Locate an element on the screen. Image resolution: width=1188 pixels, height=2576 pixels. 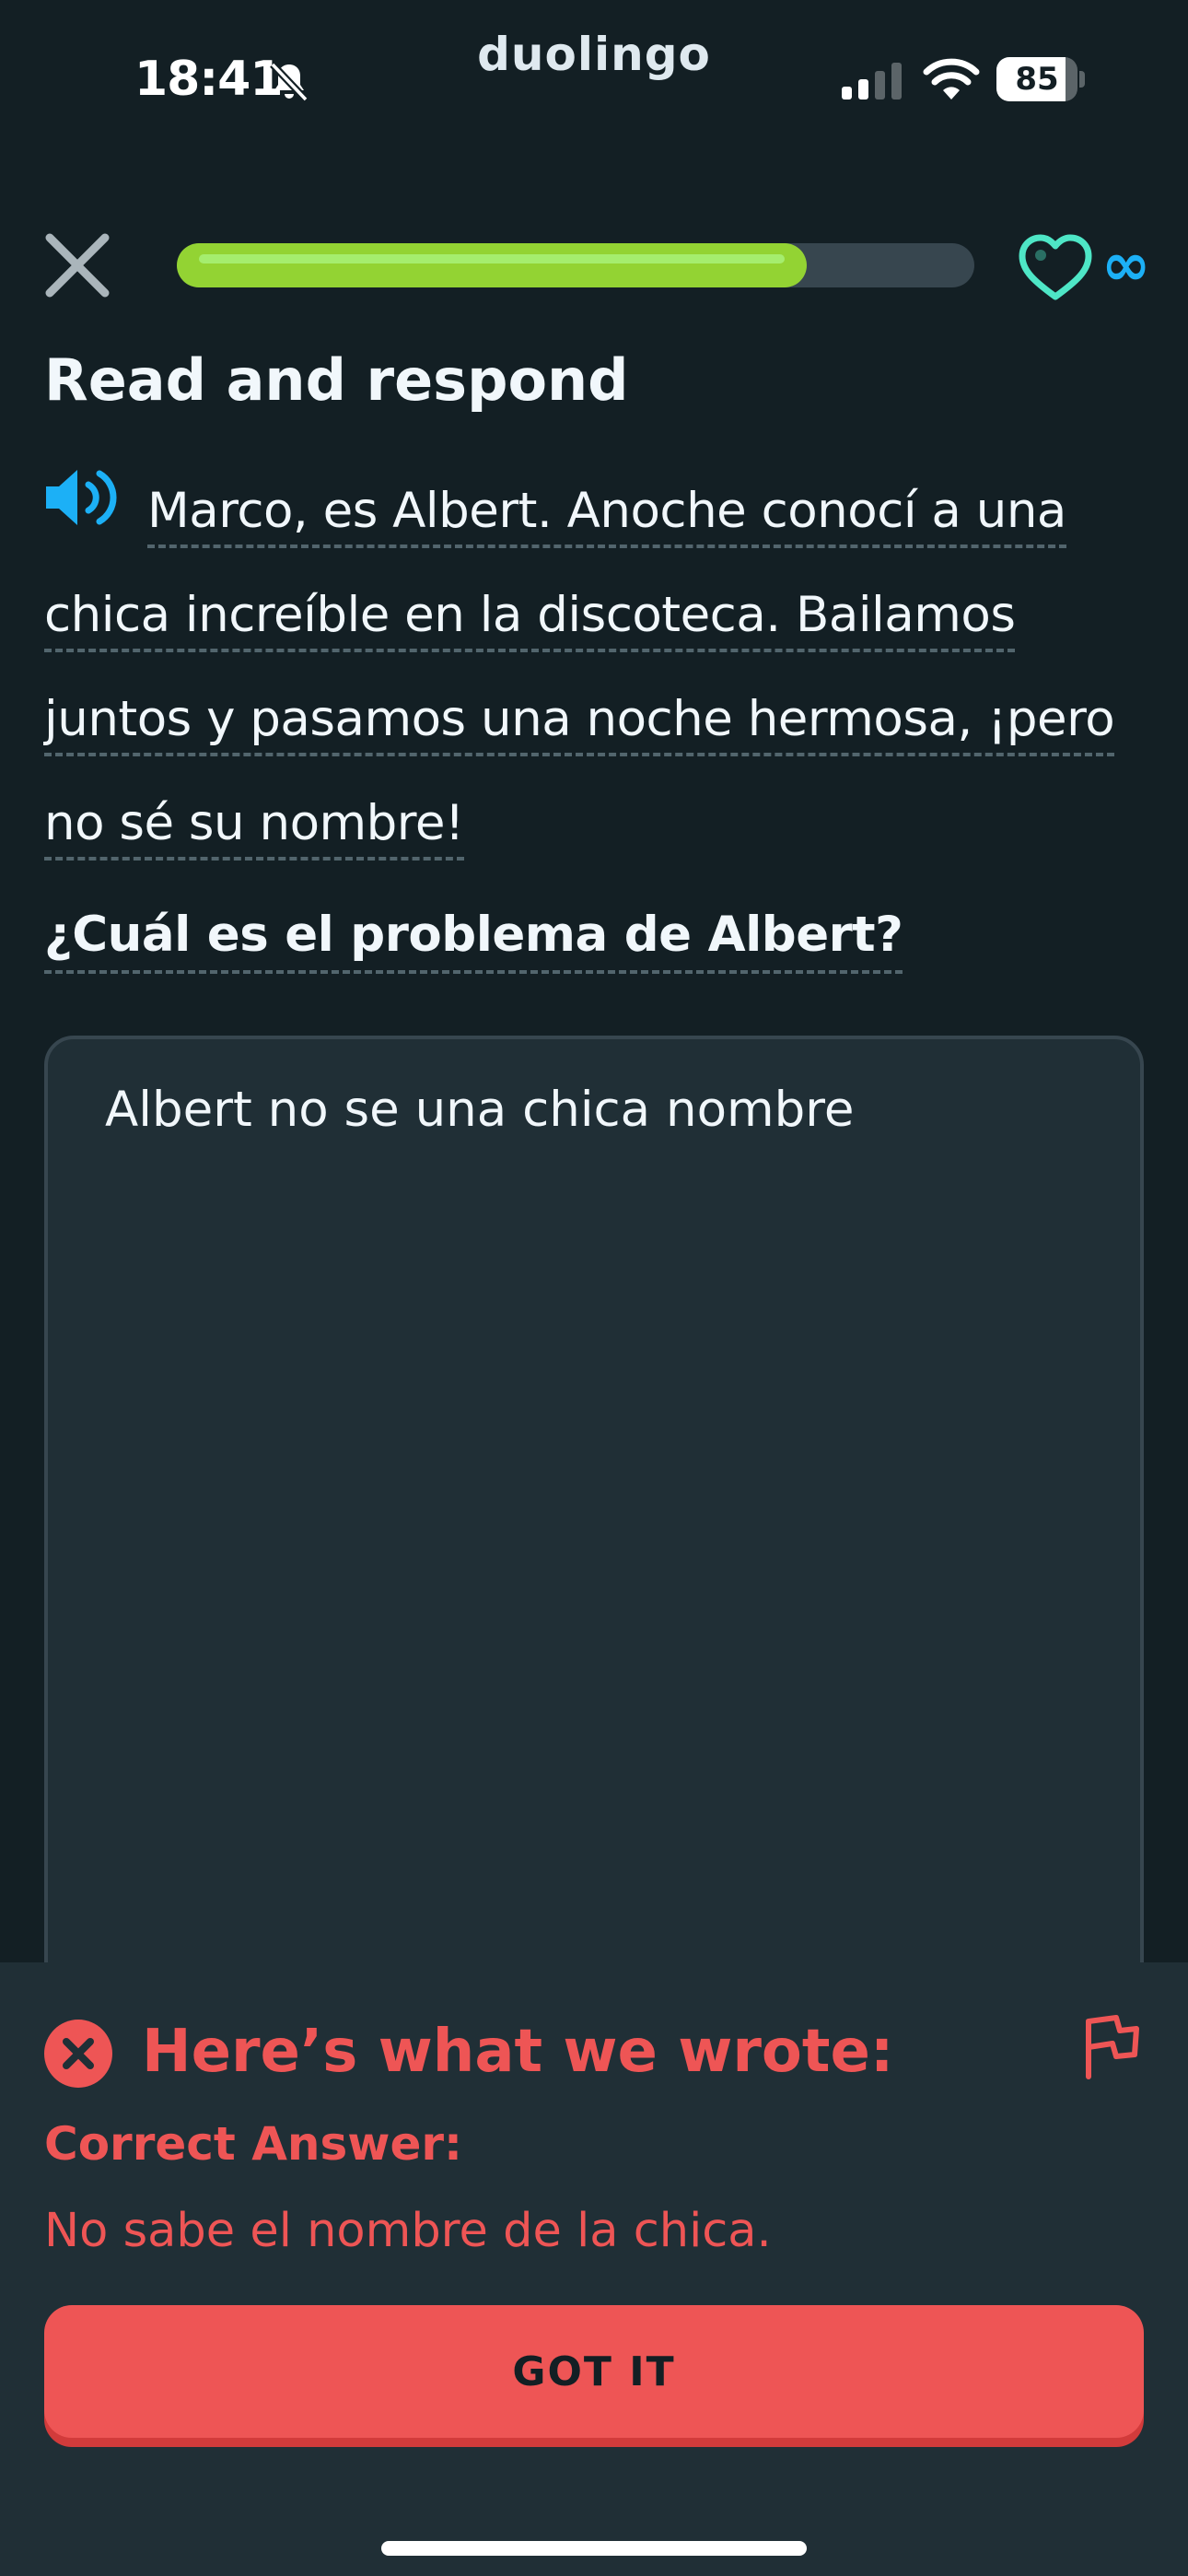
correct-answer-text: No sabe el nombre de la chica. is located at coordinates (408, 2231).